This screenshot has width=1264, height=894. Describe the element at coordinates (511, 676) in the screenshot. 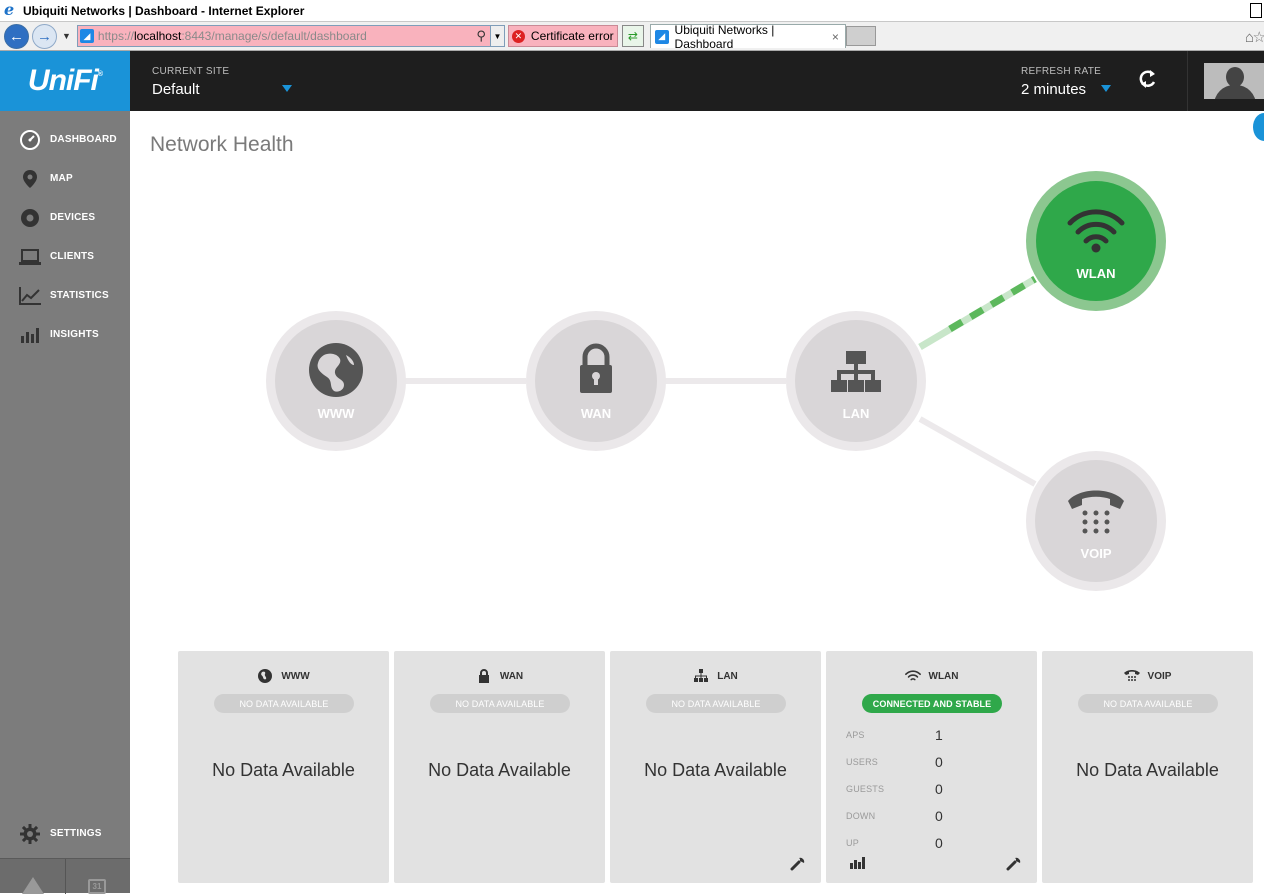

I see `card-title: WAN` at that location.